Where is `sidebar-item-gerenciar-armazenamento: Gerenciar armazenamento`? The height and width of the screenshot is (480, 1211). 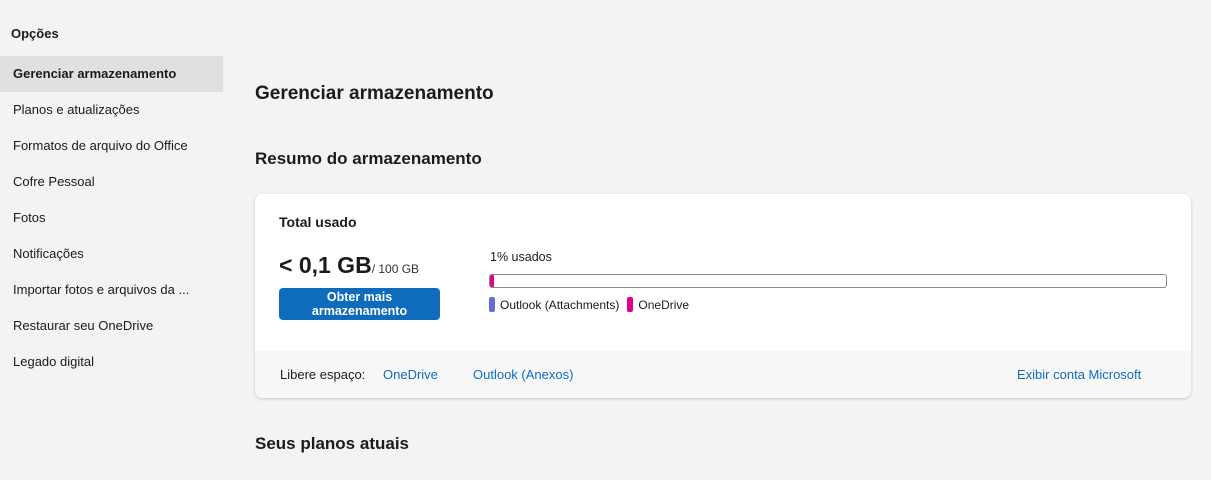
sidebar-item-gerenciar-armazenamento: Gerenciar armazenamento is located at coordinates (111, 74).